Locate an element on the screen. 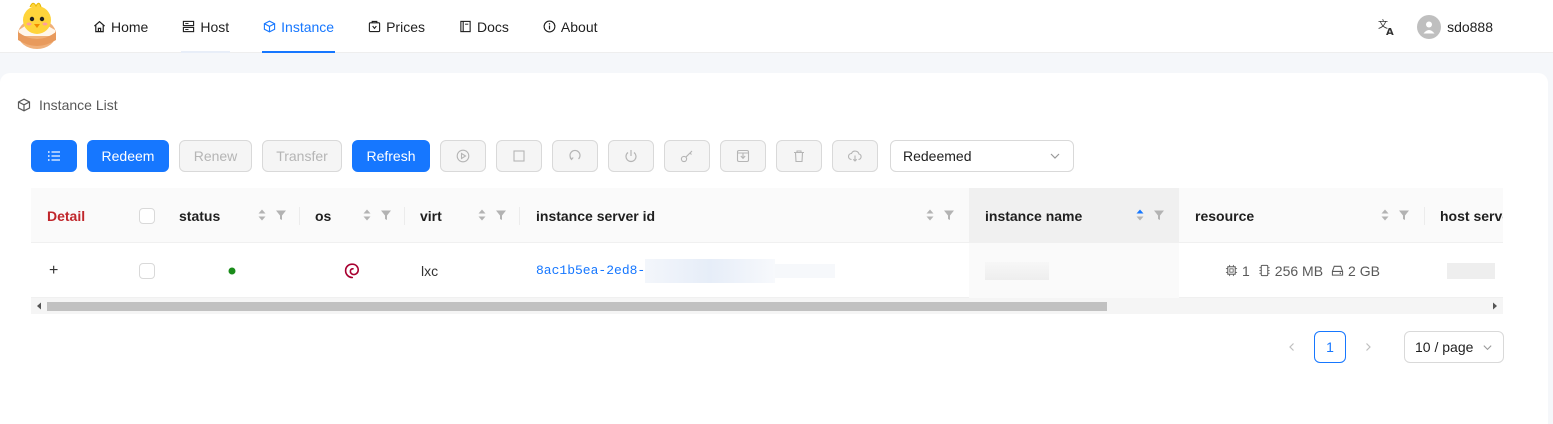 This screenshot has width=1553, height=424. scrollbar-thumb is located at coordinates (577, 306).